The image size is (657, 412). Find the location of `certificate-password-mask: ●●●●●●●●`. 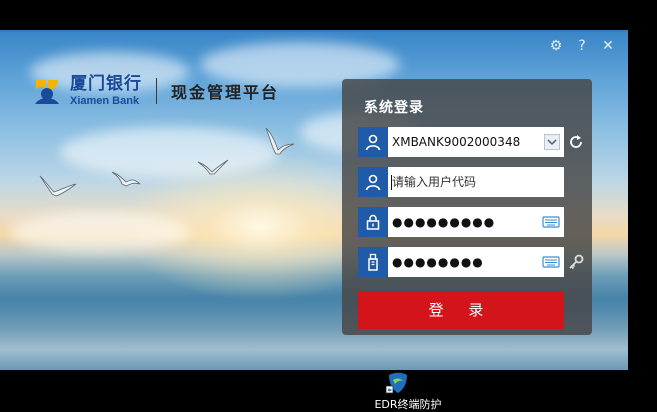

certificate-password-mask: ●●●●●●●● is located at coordinates (438, 262).